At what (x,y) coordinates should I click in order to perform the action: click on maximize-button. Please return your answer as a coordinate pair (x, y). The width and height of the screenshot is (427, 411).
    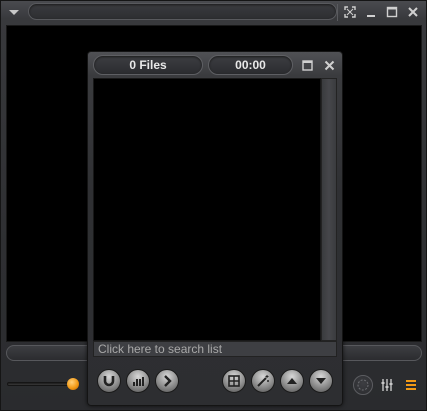
    Looking at the image, I should click on (392, 12).